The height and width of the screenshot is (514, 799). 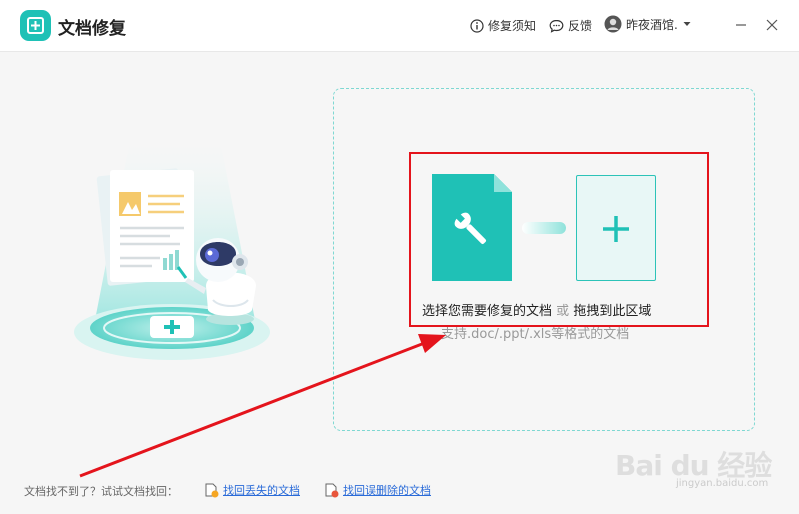 I want to click on annotation-highlight-box, so click(x=559, y=239).